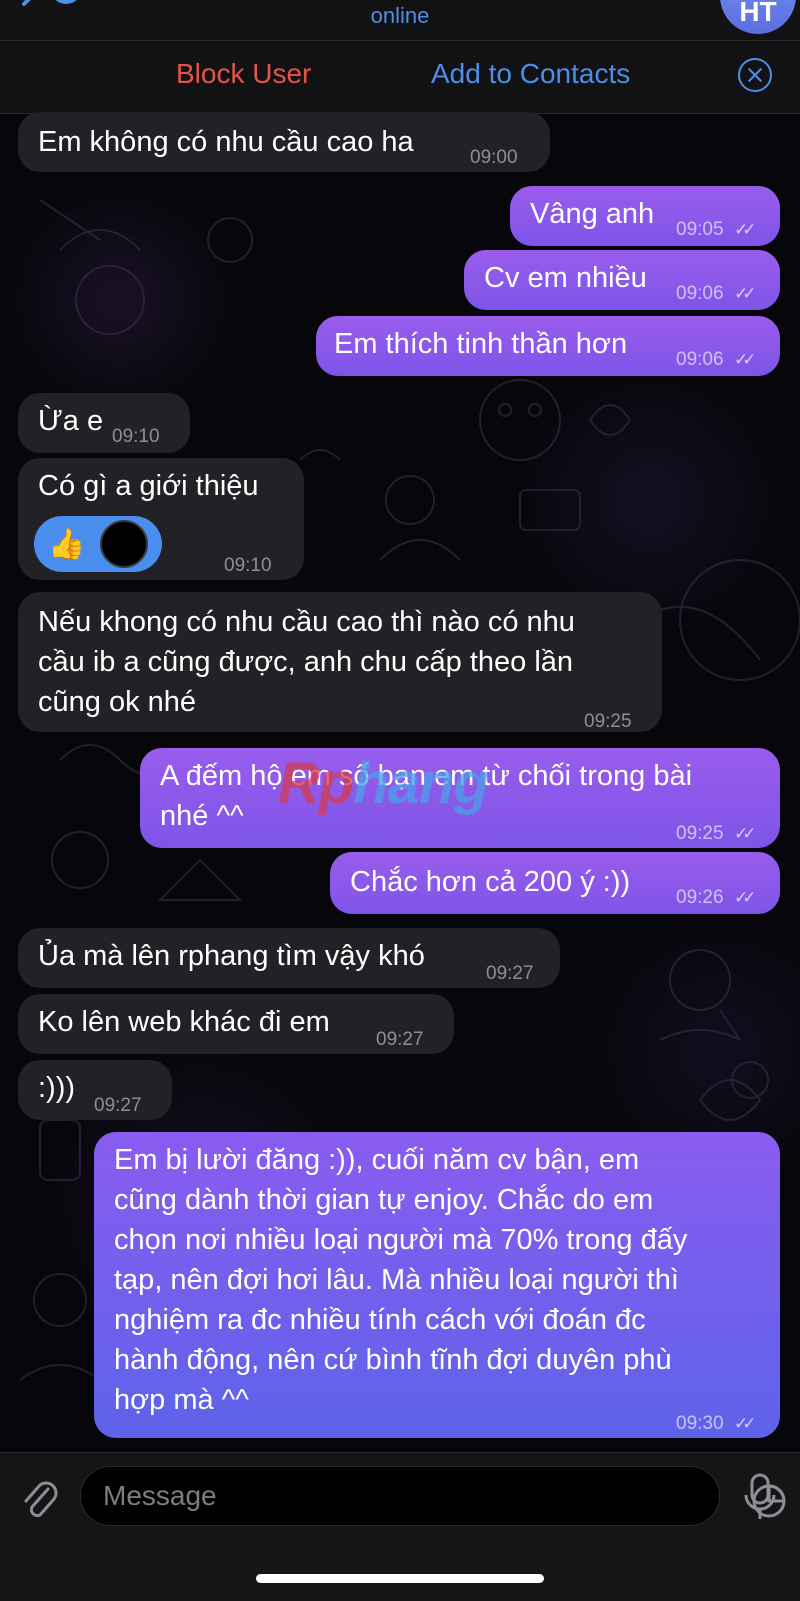  What do you see at coordinates (117, 702) in the screenshot?
I see `message-line: cũng ok nhé` at bounding box center [117, 702].